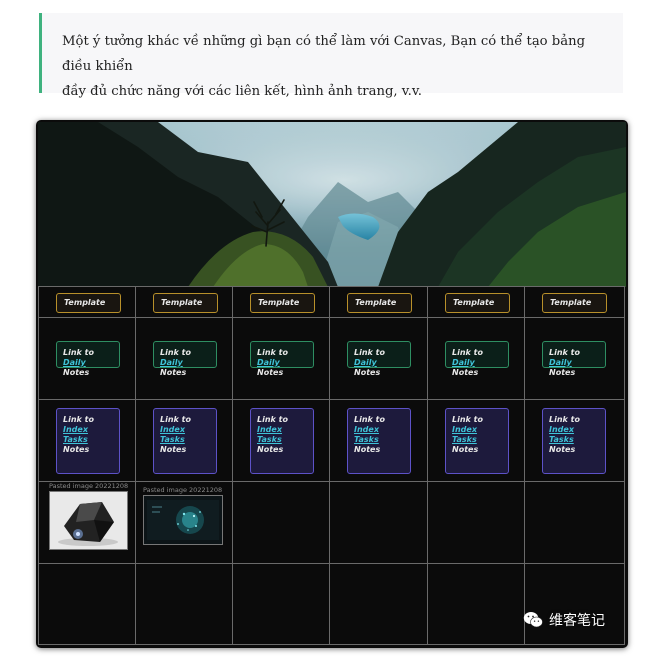 The image size is (650, 665). I want to click on teal-particle-orb-image, so click(183, 520).